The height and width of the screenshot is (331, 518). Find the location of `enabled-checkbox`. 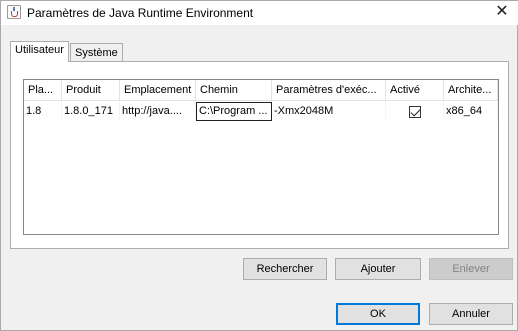

enabled-checkbox is located at coordinates (414, 112).